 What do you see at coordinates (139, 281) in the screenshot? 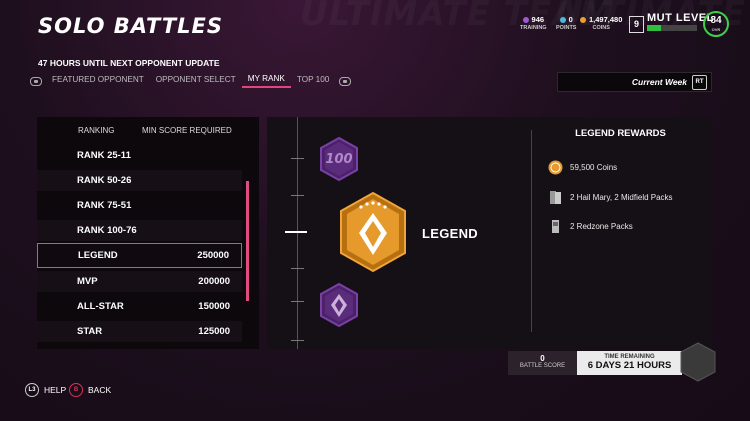
I see `rank-row: MVP 200000` at bounding box center [139, 281].